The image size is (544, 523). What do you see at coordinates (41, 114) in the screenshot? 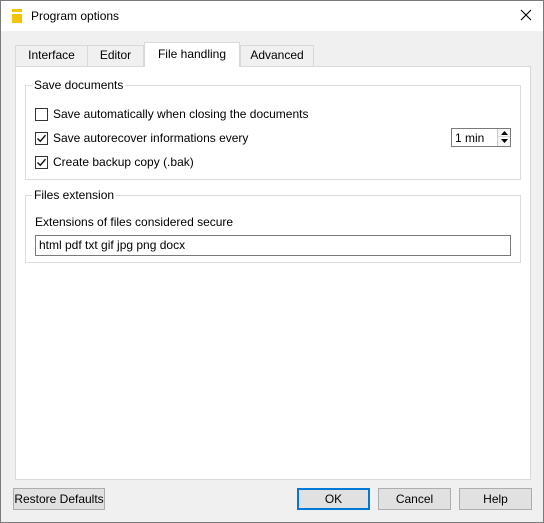
I see `save-on-close-checkbox` at bounding box center [41, 114].